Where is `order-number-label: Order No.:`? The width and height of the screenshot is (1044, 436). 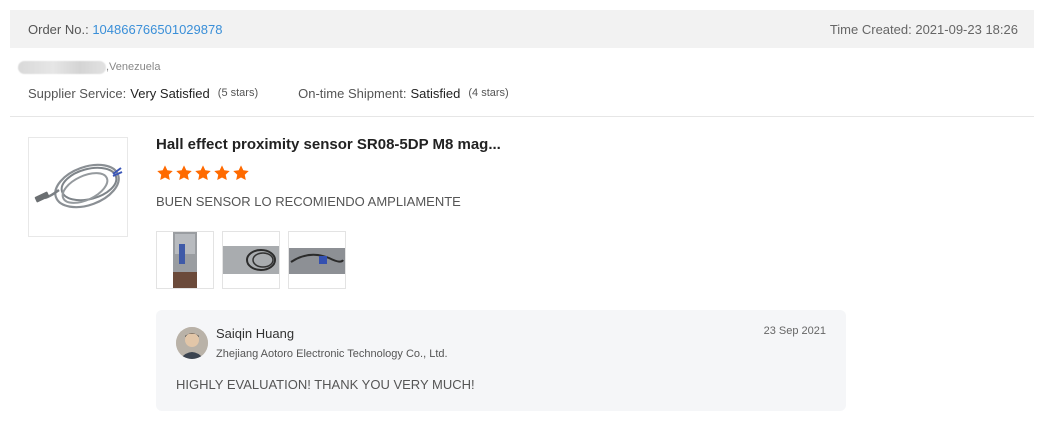
order-number-label: Order No.: is located at coordinates (58, 29).